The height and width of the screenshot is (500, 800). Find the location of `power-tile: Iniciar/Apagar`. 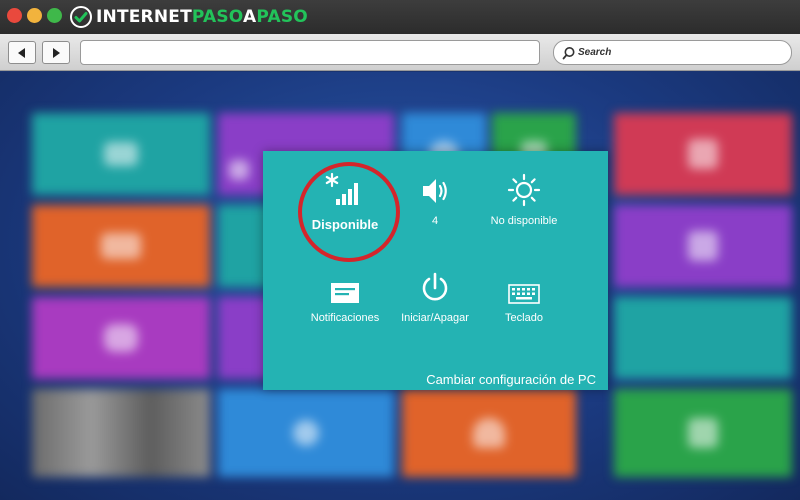

power-tile: Iniciar/Apagar is located at coordinates (435, 296).